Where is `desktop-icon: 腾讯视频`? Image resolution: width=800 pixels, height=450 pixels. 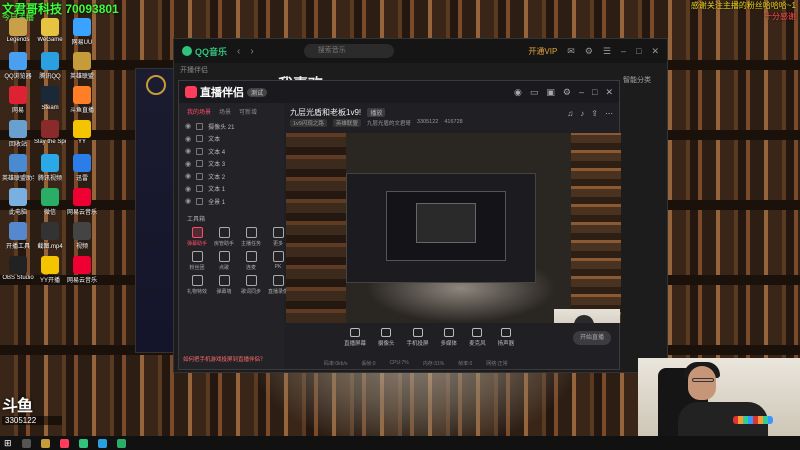 desktop-icon: 腾讯视频 is located at coordinates (50, 168).